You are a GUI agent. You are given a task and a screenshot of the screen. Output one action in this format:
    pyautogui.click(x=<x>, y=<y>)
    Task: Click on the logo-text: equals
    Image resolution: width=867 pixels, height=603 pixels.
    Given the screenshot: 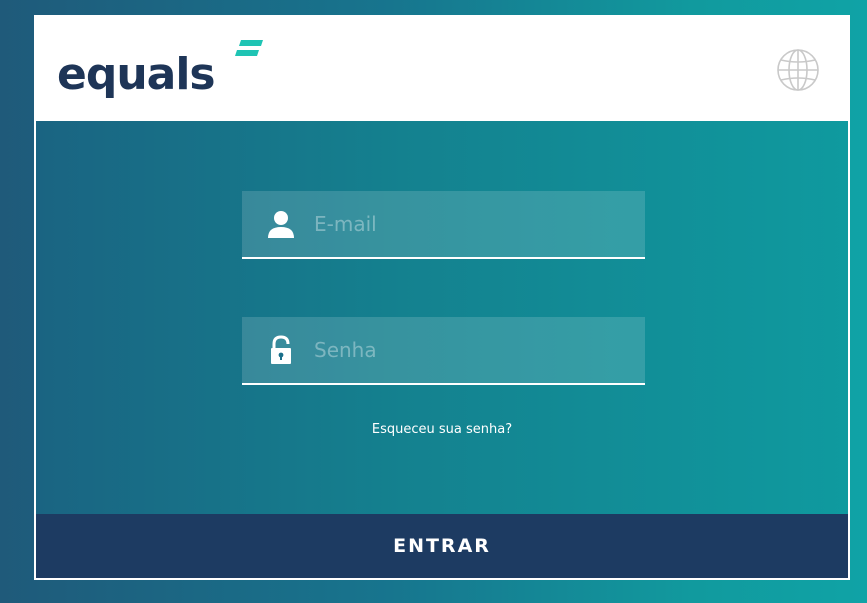 What is the action you would take?
    pyautogui.click(x=136, y=74)
    